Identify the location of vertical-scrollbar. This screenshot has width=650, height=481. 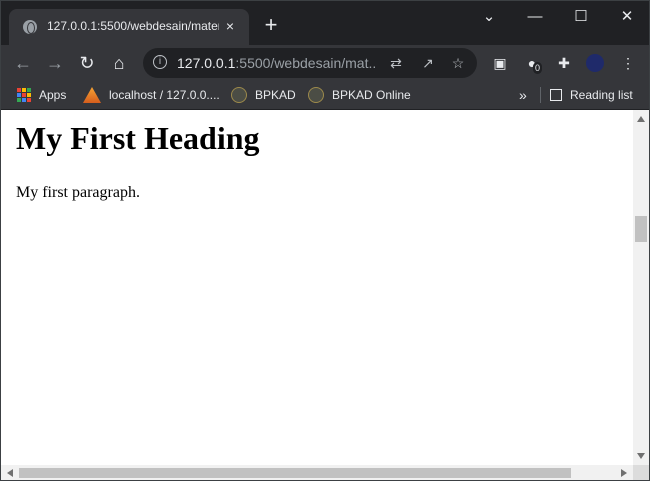
(641, 287).